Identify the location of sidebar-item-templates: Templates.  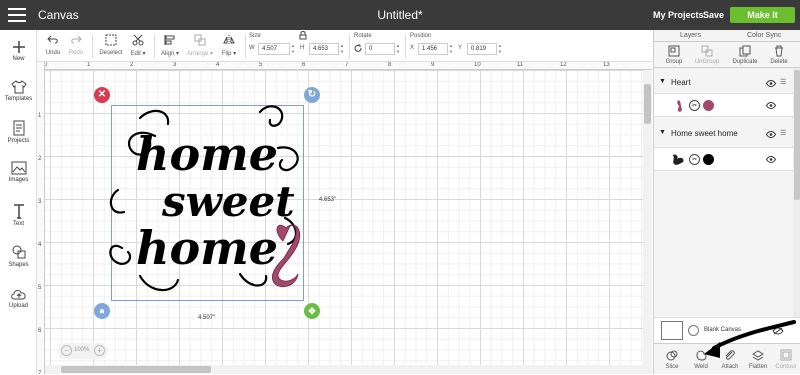
(18, 91).